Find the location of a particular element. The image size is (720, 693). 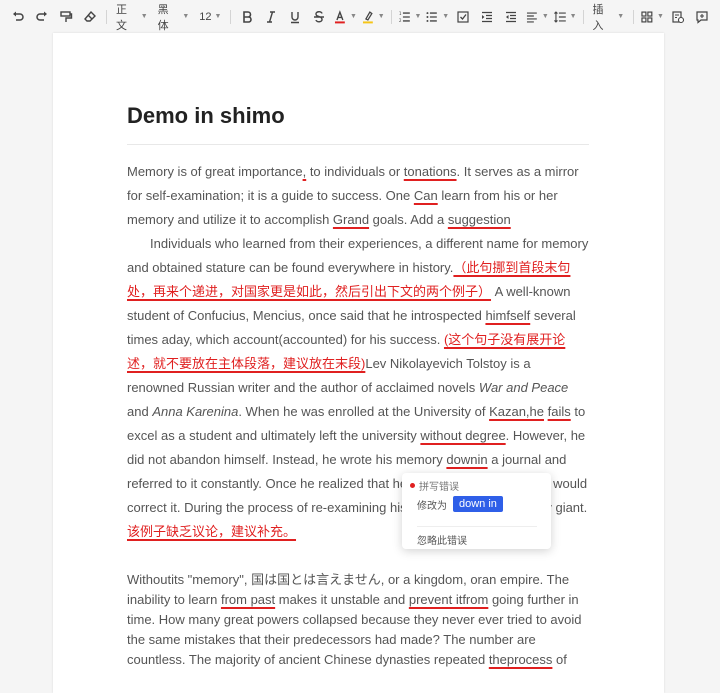

text-color-button: ▼ is located at coordinates (345, 17).